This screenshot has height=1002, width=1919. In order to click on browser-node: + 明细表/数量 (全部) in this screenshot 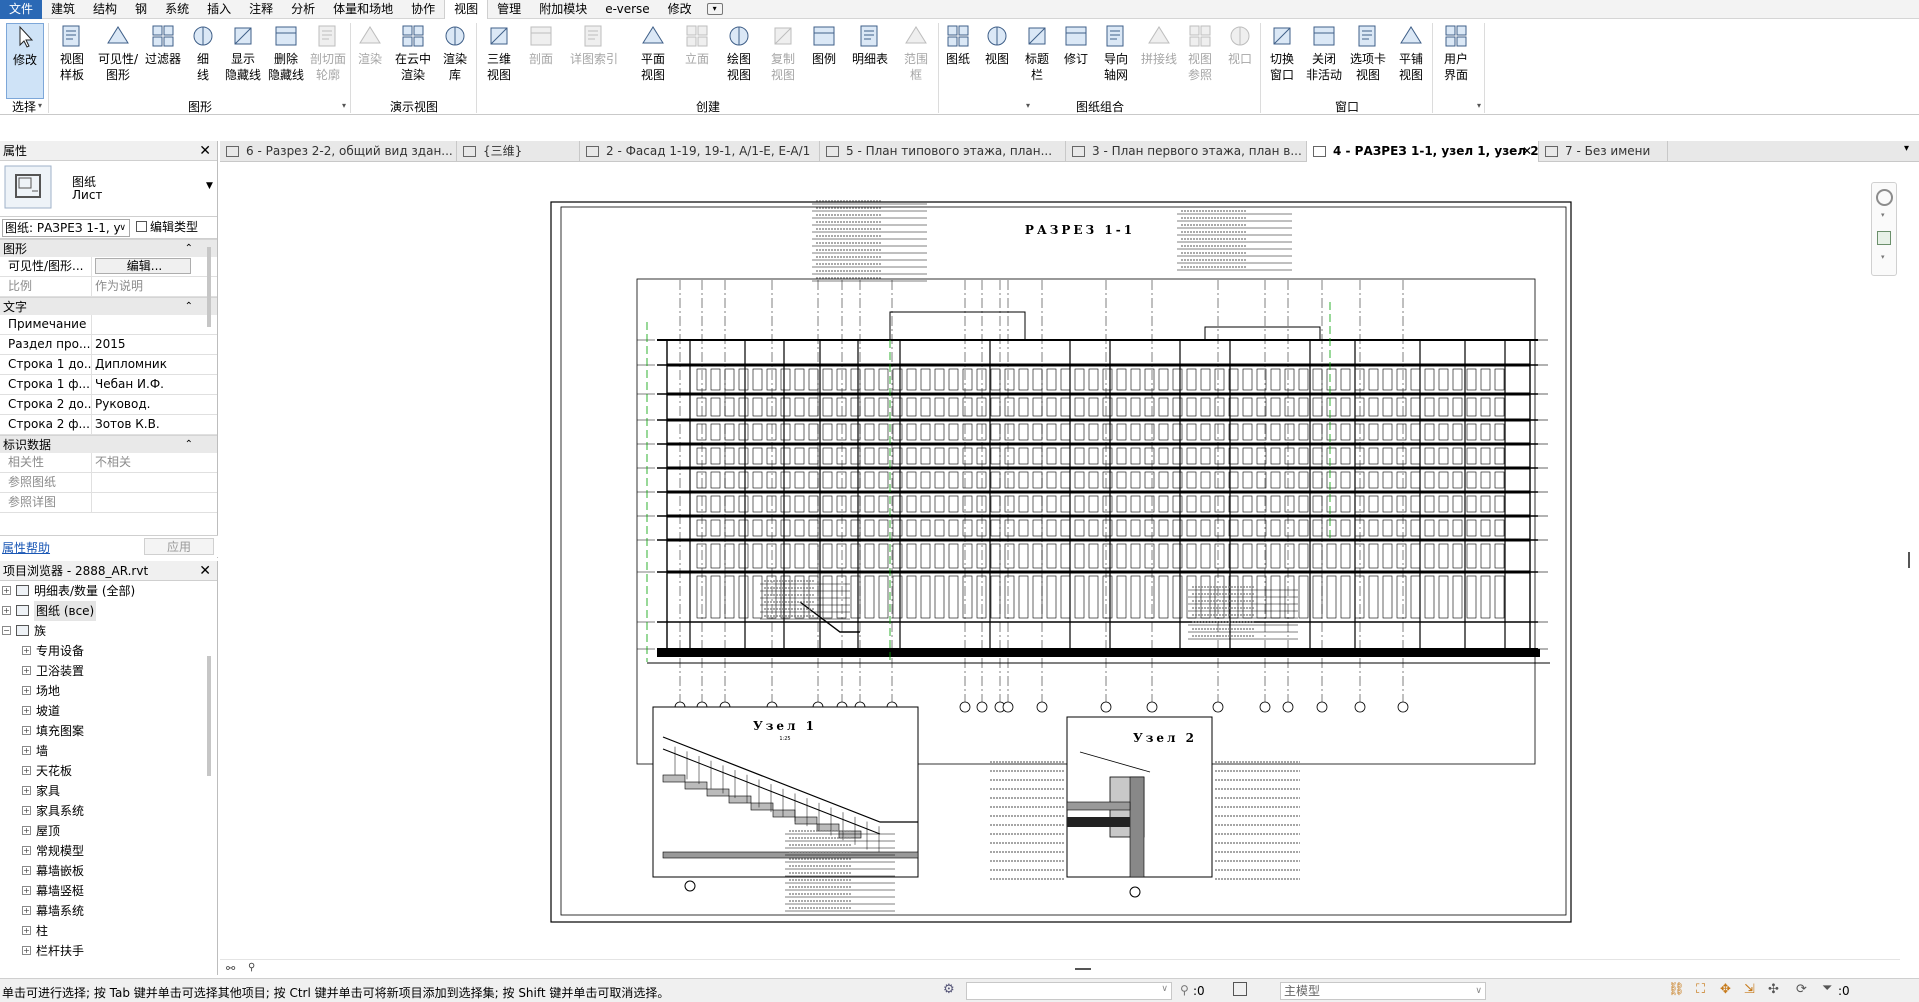, I will do `click(108, 591)`.